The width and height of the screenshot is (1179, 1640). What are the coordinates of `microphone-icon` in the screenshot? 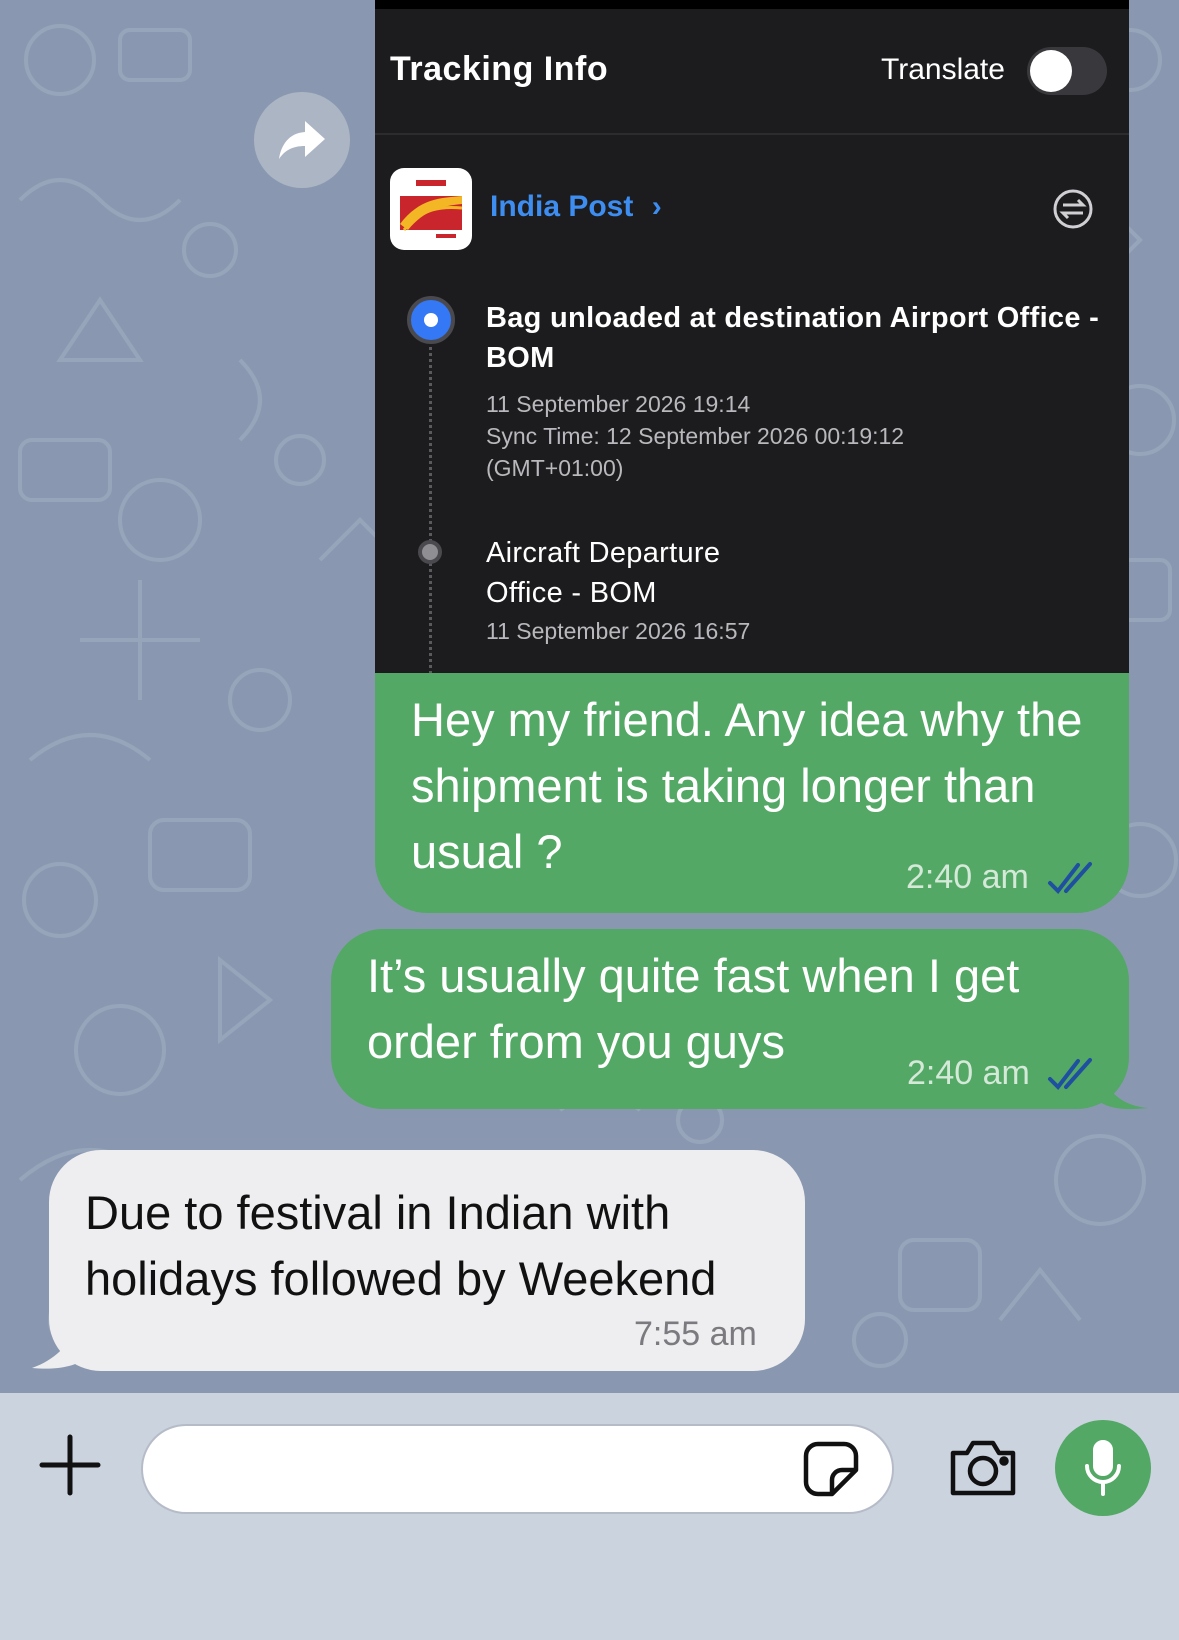 It's located at (1103, 1468).